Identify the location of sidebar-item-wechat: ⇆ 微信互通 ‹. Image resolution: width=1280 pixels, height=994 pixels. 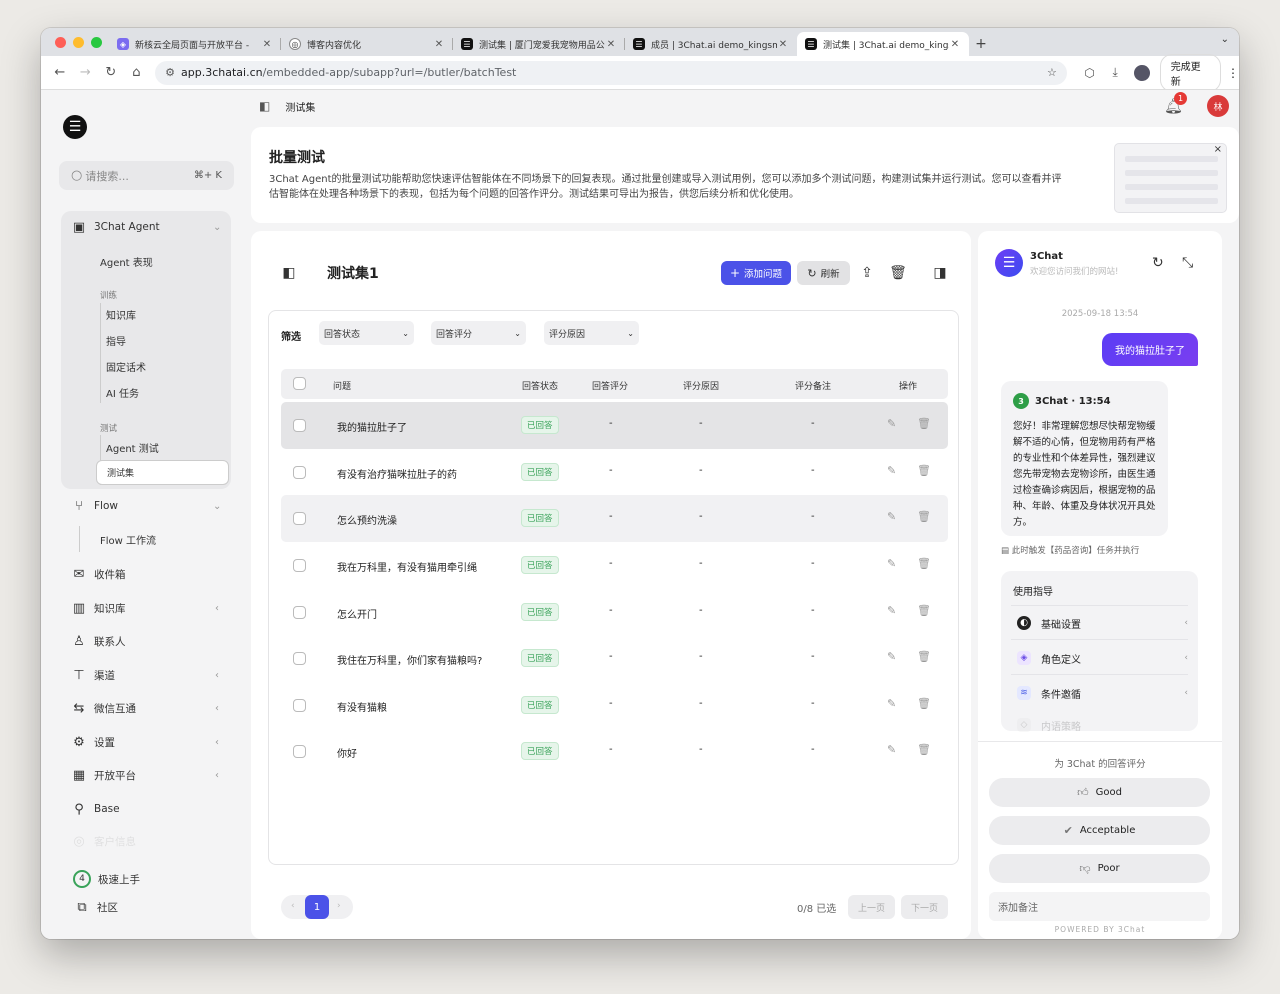
(145, 708).